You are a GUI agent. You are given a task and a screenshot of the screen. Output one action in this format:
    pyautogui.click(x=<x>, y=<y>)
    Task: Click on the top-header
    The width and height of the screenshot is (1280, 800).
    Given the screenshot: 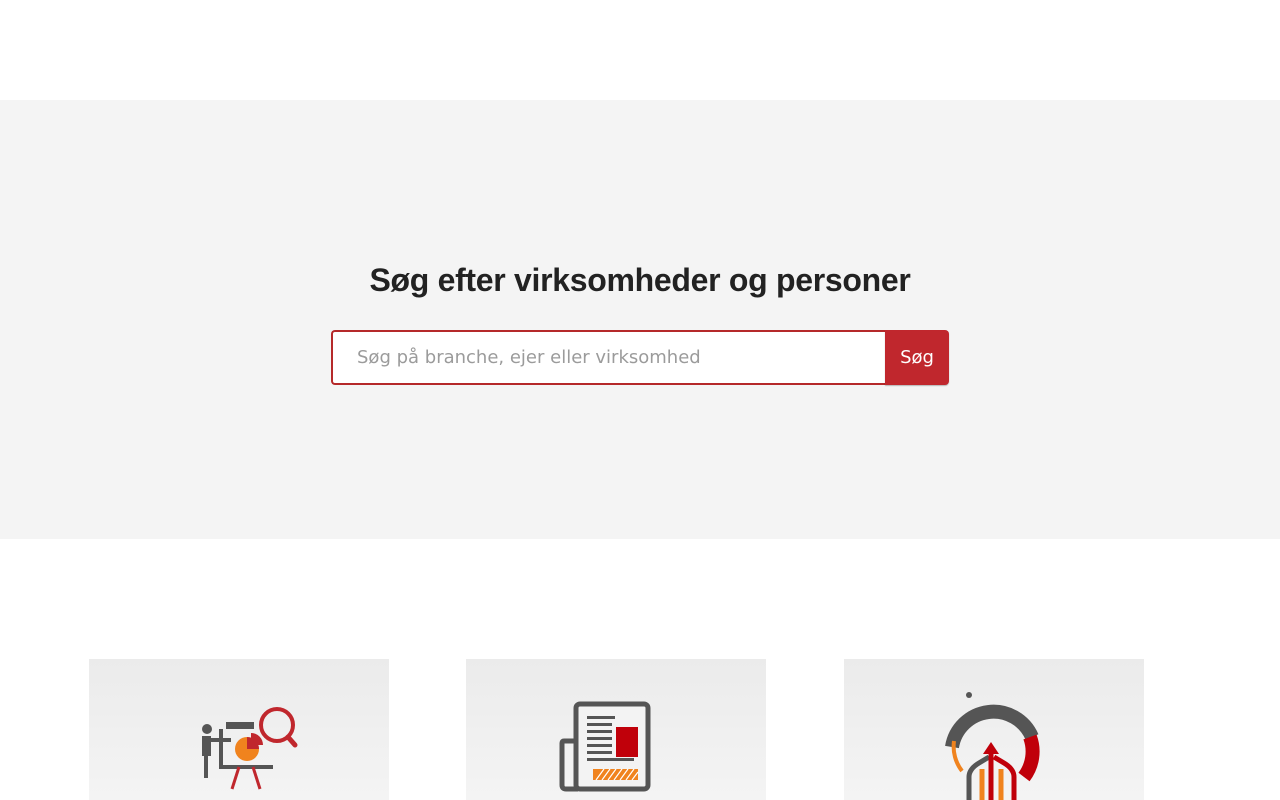 What is the action you would take?
    pyautogui.click(x=640, y=50)
    